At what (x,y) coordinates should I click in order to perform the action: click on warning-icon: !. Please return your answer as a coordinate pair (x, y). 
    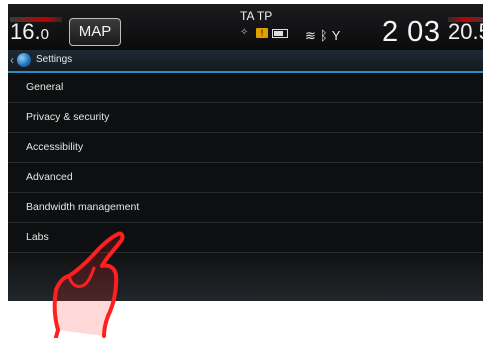
    Looking at the image, I should click on (262, 33).